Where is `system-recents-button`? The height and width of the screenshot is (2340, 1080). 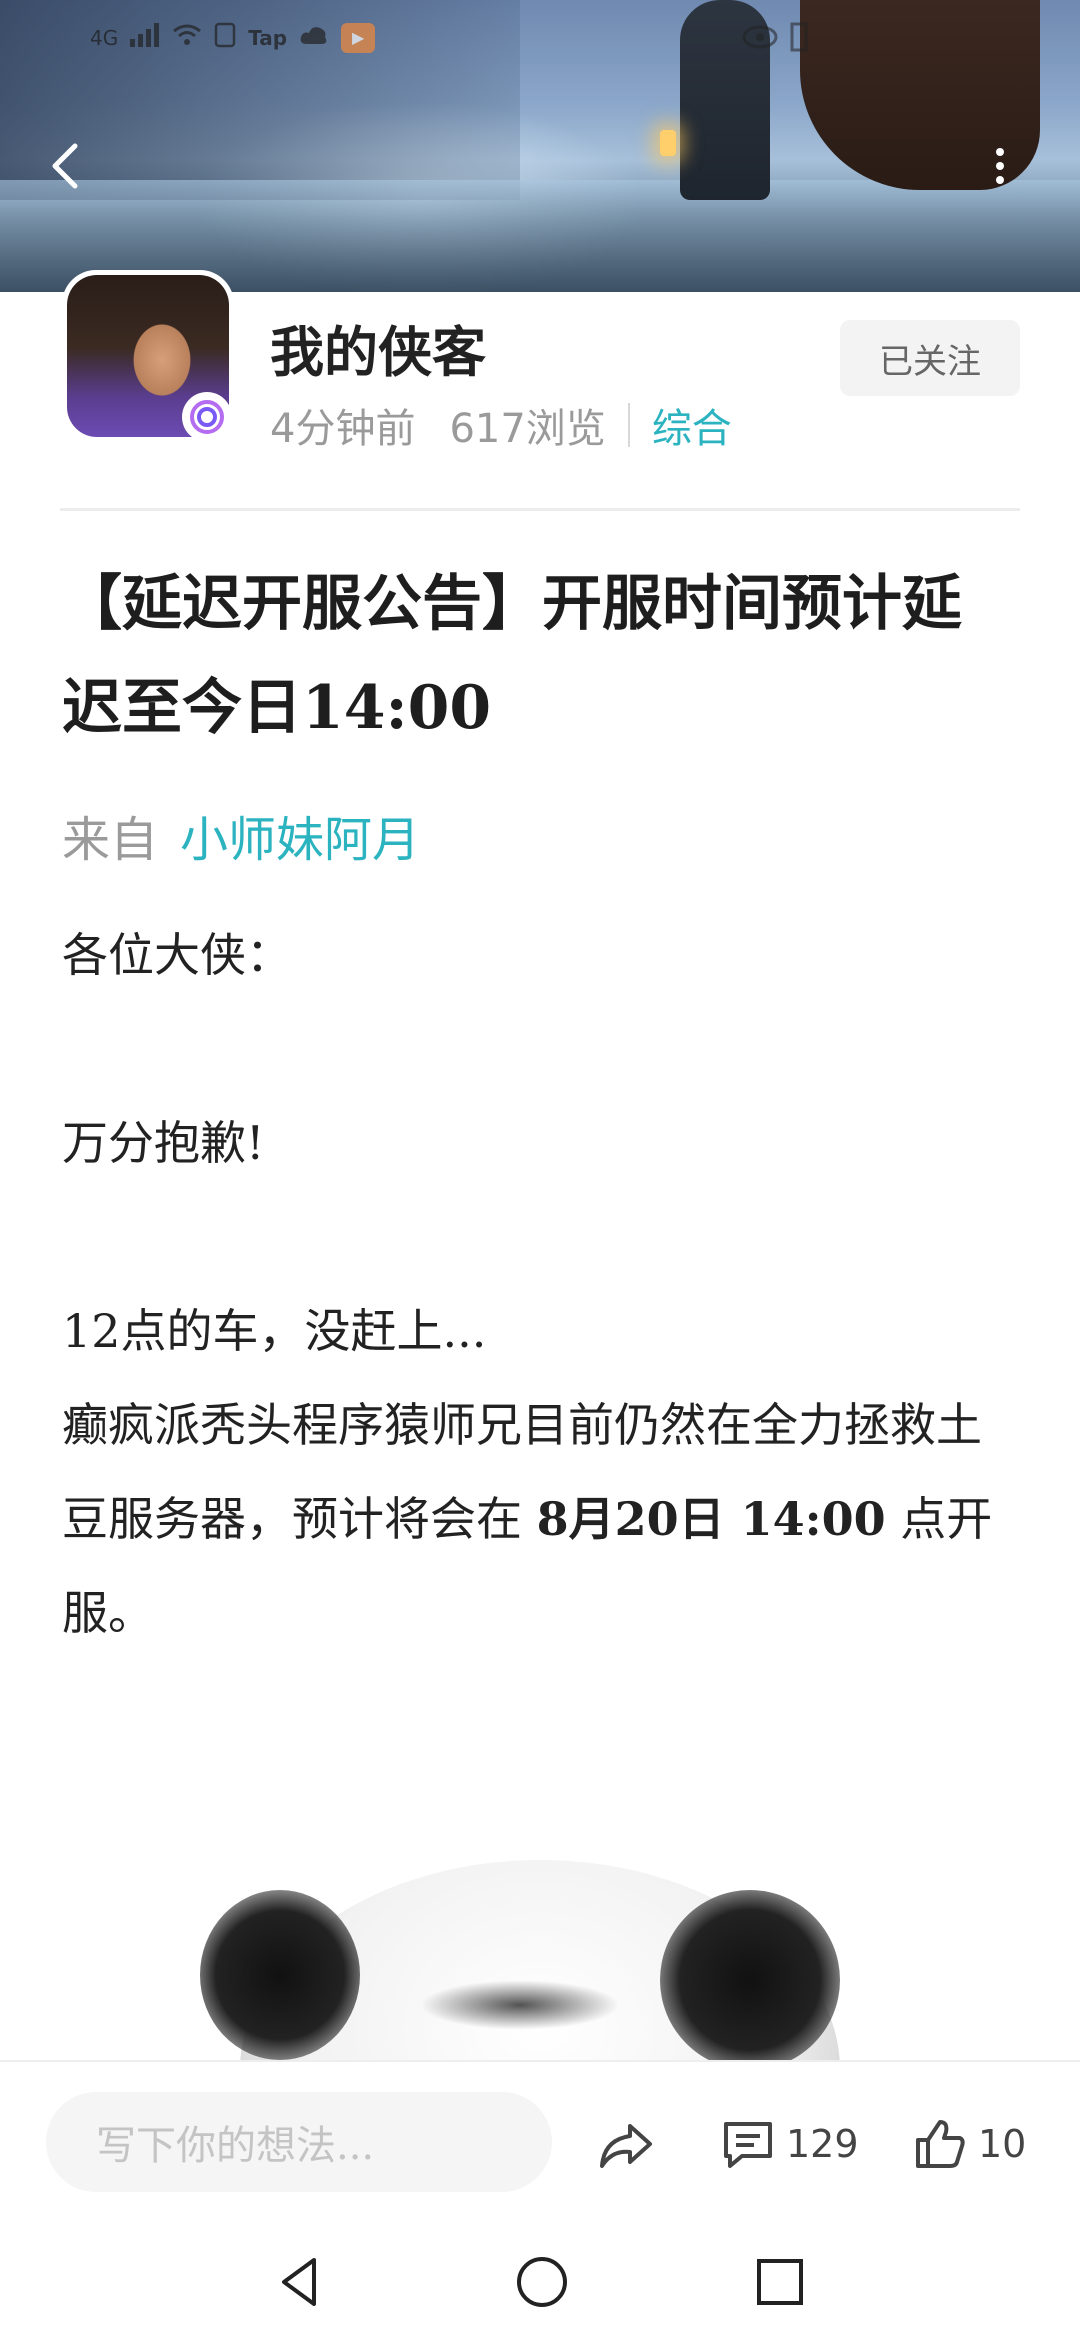 system-recents-button is located at coordinates (780, 2282).